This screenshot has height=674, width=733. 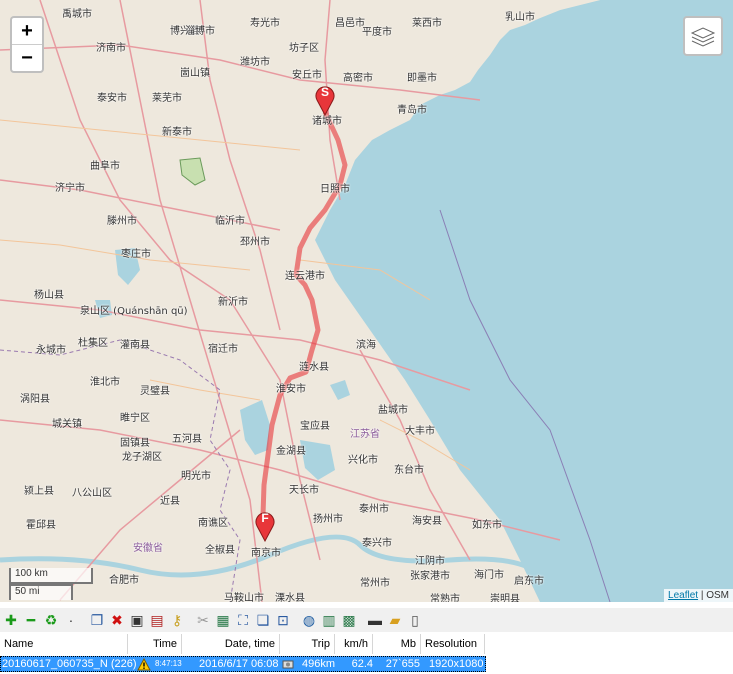 What do you see at coordinates (420, 431) in the screenshot?
I see `city-label: 大丰市` at bounding box center [420, 431].